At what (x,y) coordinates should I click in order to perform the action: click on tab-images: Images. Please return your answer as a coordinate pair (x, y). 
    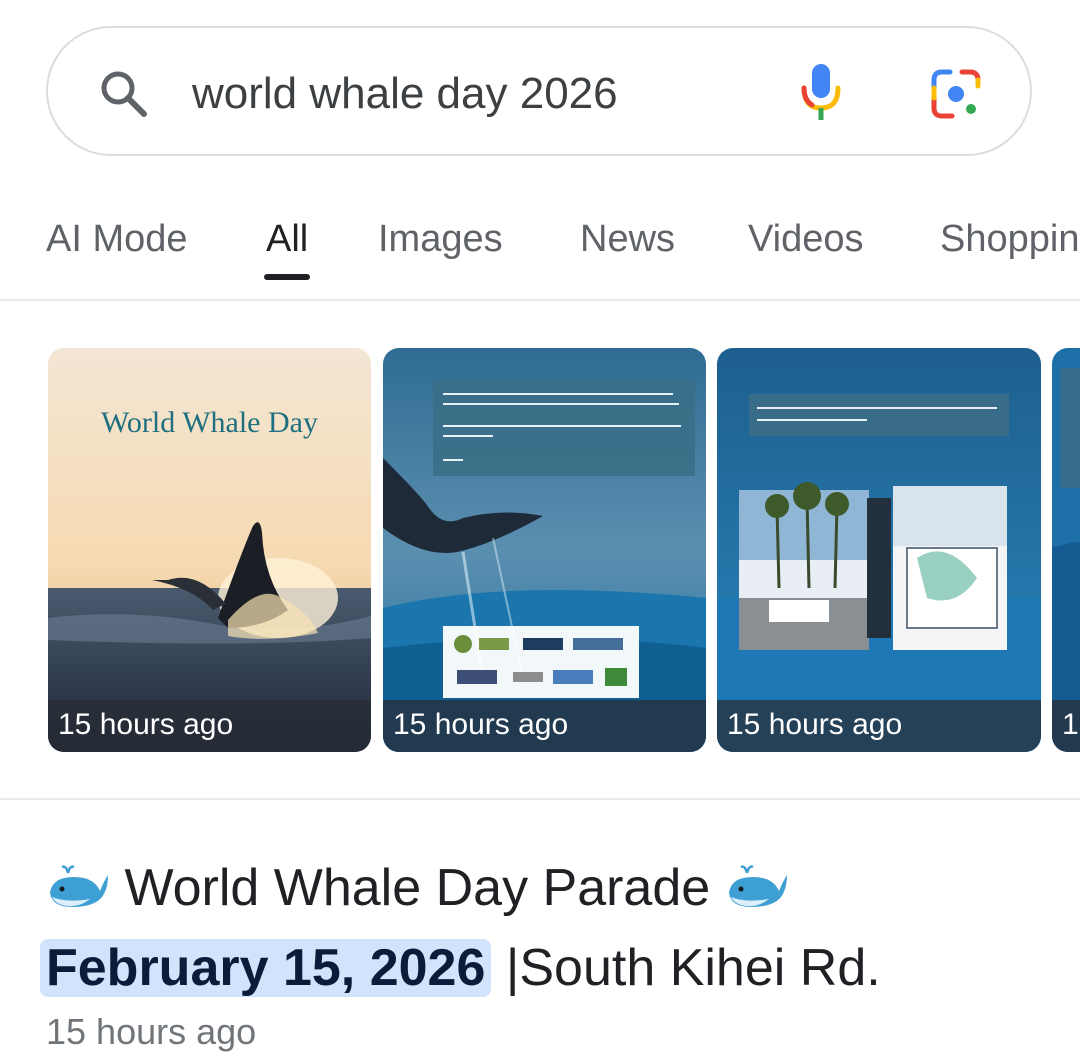
    Looking at the image, I should click on (440, 239).